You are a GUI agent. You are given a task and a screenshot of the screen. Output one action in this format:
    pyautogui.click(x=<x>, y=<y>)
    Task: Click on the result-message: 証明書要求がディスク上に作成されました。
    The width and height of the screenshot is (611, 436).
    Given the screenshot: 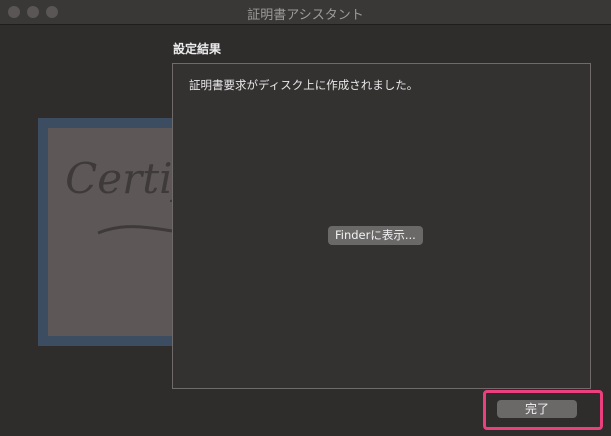 What is the action you would take?
    pyautogui.click(x=304, y=85)
    